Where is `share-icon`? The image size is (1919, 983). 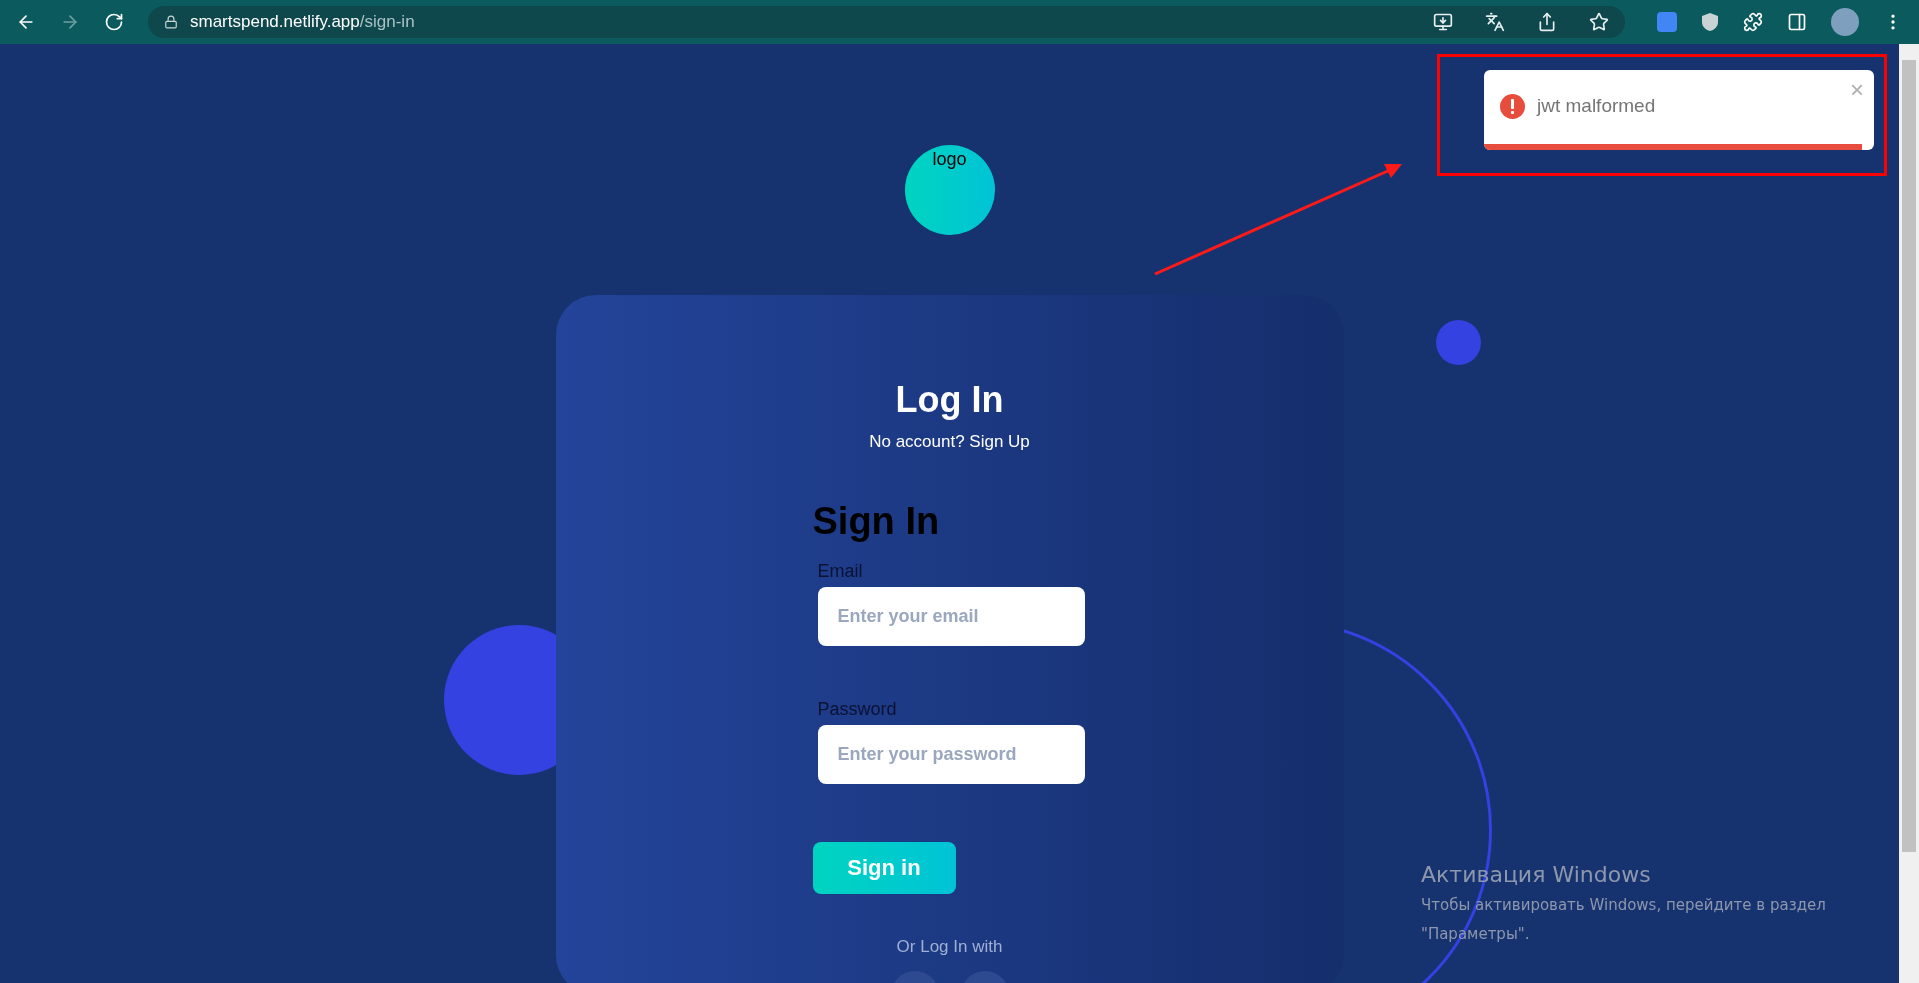
share-icon is located at coordinates (1547, 22).